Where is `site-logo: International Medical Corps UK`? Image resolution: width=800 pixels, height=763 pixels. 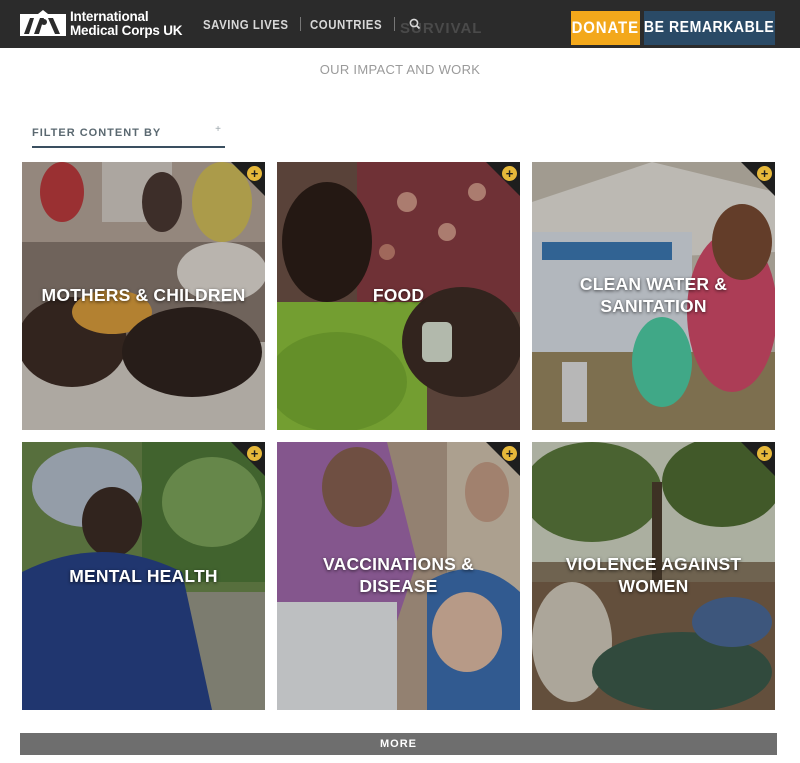 site-logo: International Medical Corps UK is located at coordinates (101, 24).